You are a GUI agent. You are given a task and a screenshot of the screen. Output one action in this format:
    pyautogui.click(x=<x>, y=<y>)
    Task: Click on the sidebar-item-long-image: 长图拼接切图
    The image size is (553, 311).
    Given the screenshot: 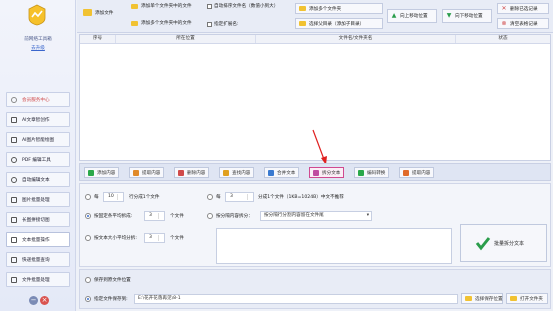 What is the action you would take?
    pyautogui.click(x=38, y=219)
    